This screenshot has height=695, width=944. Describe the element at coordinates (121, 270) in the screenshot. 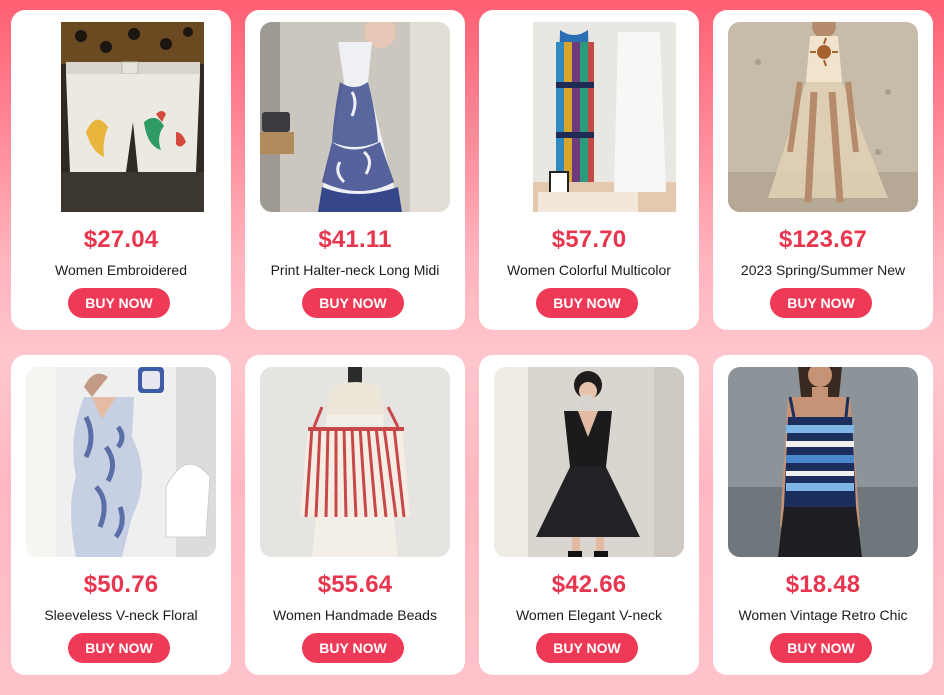

I see `product-title: Women Embroidered` at that location.